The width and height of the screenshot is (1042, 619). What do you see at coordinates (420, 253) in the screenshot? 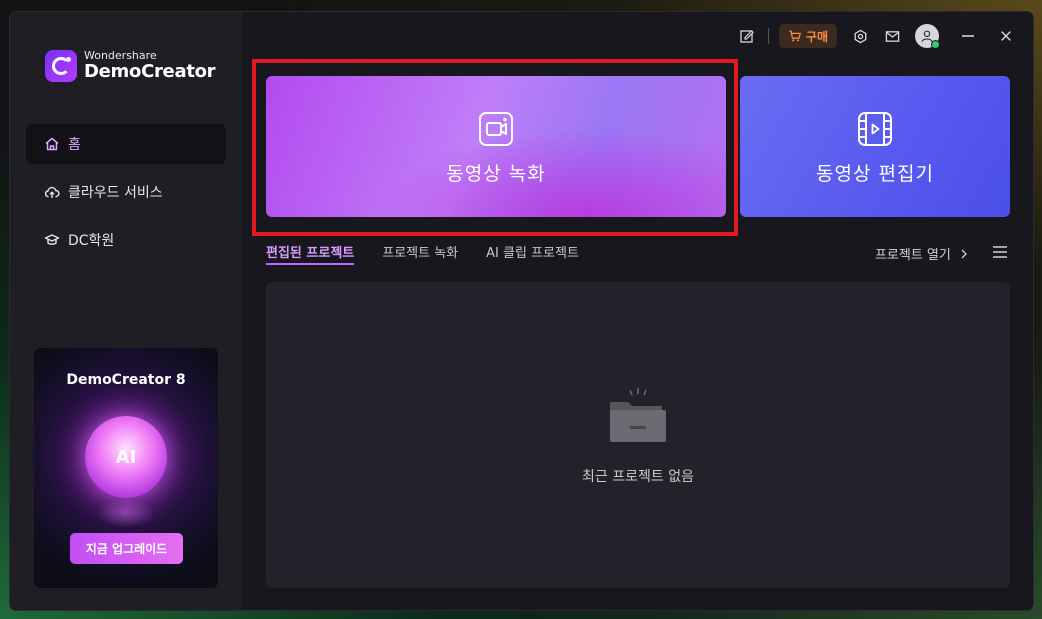
I see `tab-recorded-projects: 프로젝트 녹화` at bounding box center [420, 253].